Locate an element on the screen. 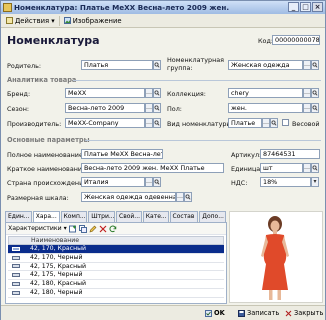 This screenshot has height=320, width=326. season-field: Весна-лето 2009 is located at coordinates (105, 108).